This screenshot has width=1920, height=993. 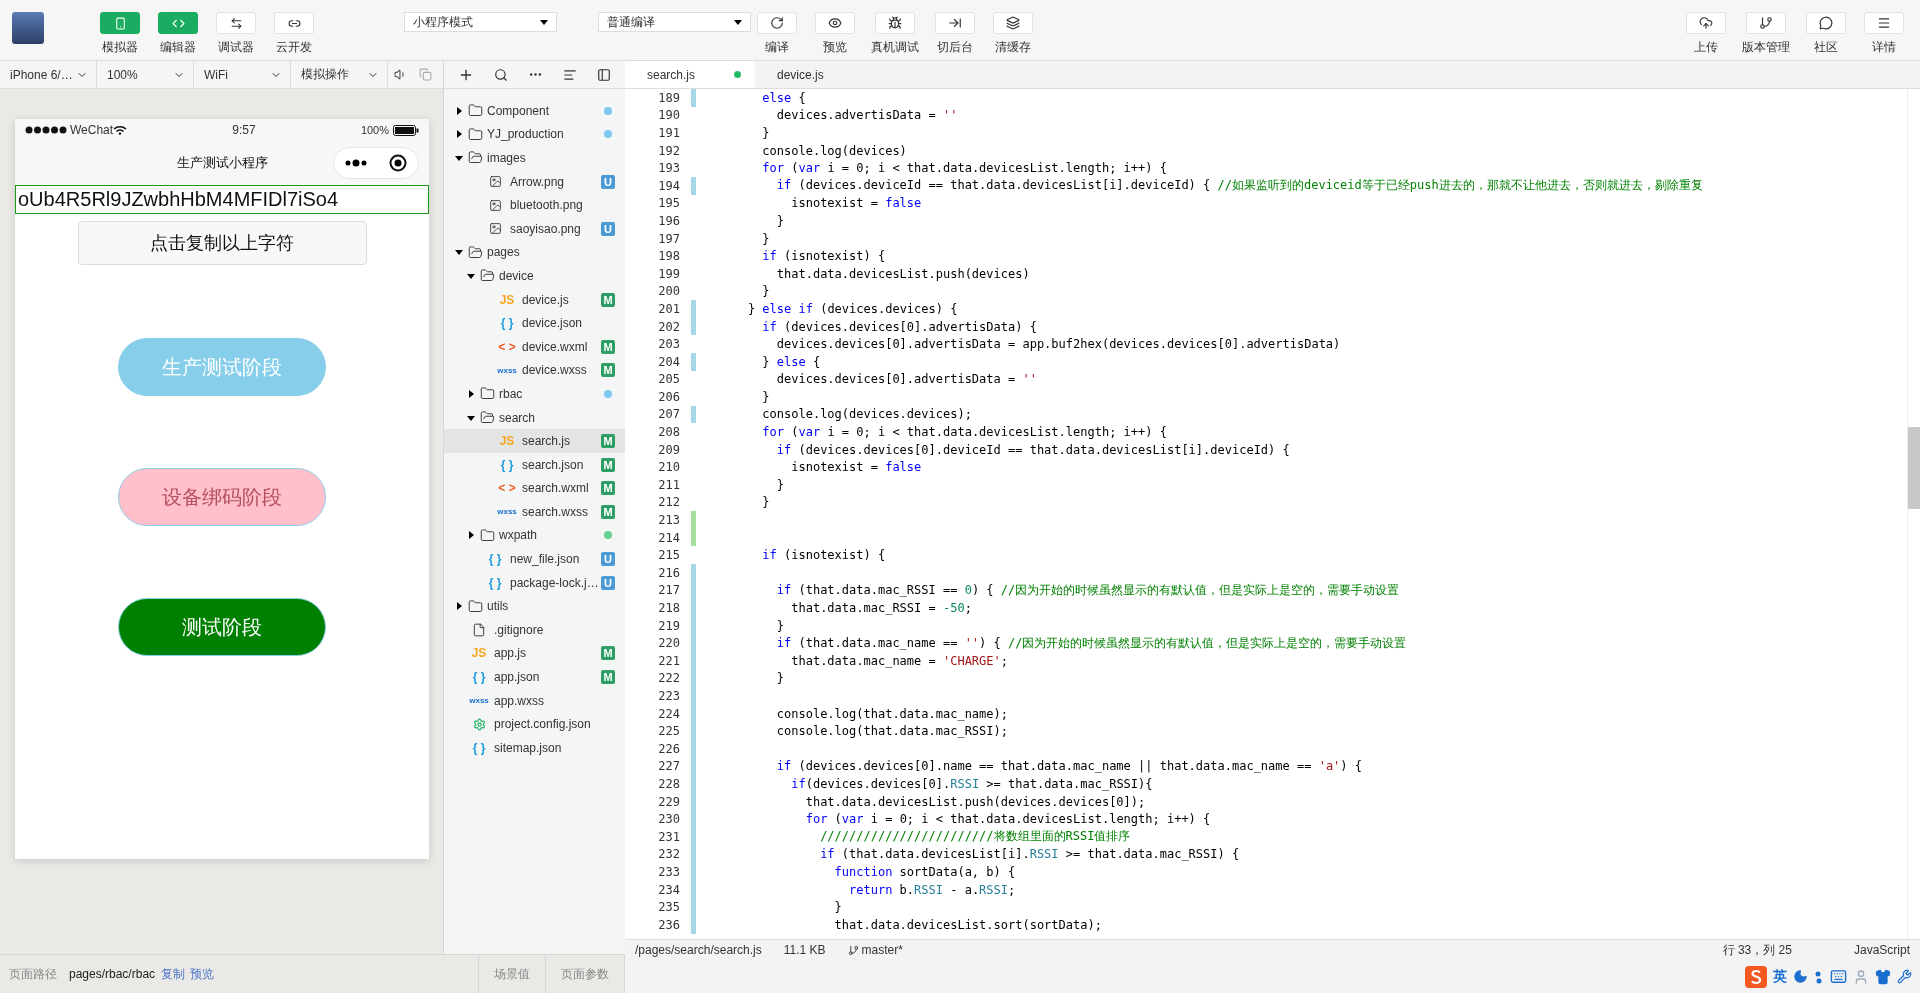 What do you see at coordinates (1239, 186) in the screenshot?
I see `code-line: if (devices.deviceId == that.data.devicesList[i].deviceId) { //如果监听到的deviceid等于已经push进去的，那就不让他进去，否则就进去，剔除重复` at bounding box center [1239, 186].